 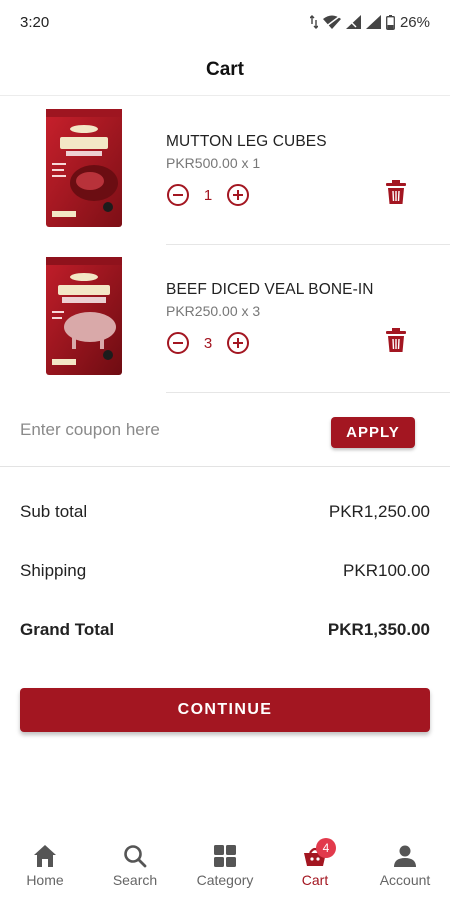 What do you see at coordinates (378, 629) in the screenshot?
I see `grand-total-value: PKR1,350.00` at bounding box center [378, 629].